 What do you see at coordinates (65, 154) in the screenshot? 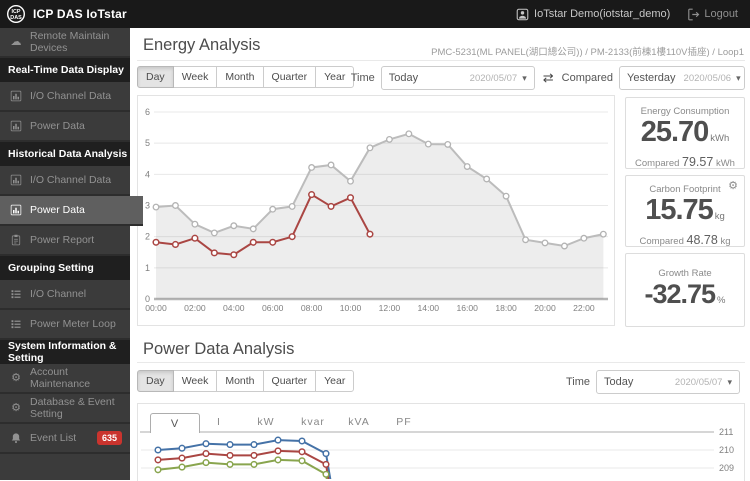
I see `sidebar-section-historical-data-analysis: Historical Data Analysis` at bounding box center [65, 154].